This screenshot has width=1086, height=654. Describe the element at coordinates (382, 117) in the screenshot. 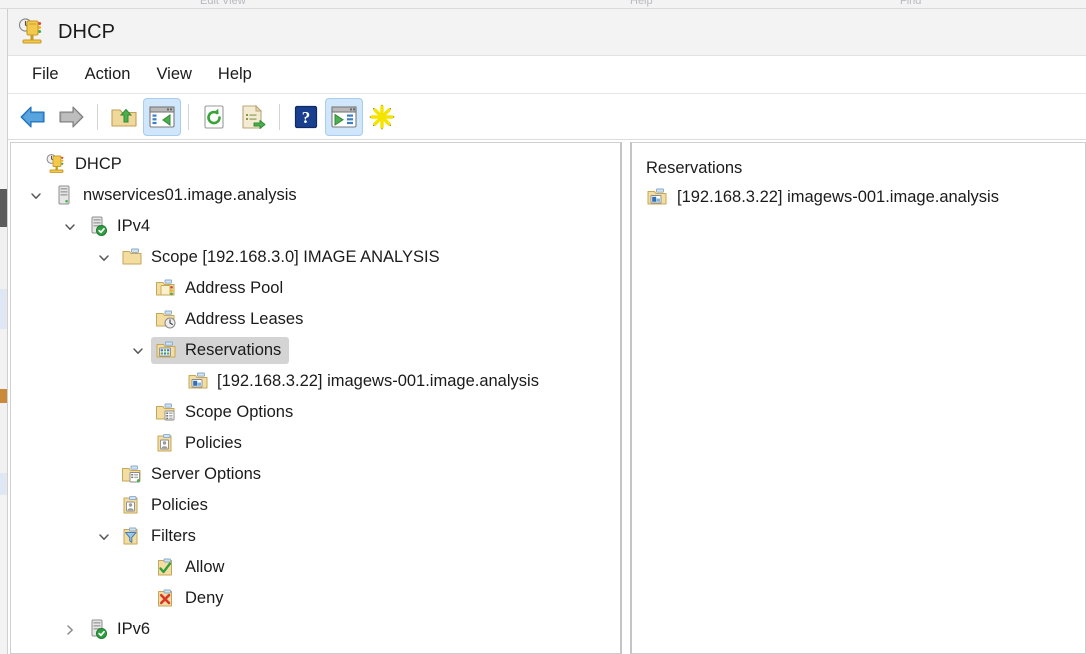

I see `new-item-button` at that location.